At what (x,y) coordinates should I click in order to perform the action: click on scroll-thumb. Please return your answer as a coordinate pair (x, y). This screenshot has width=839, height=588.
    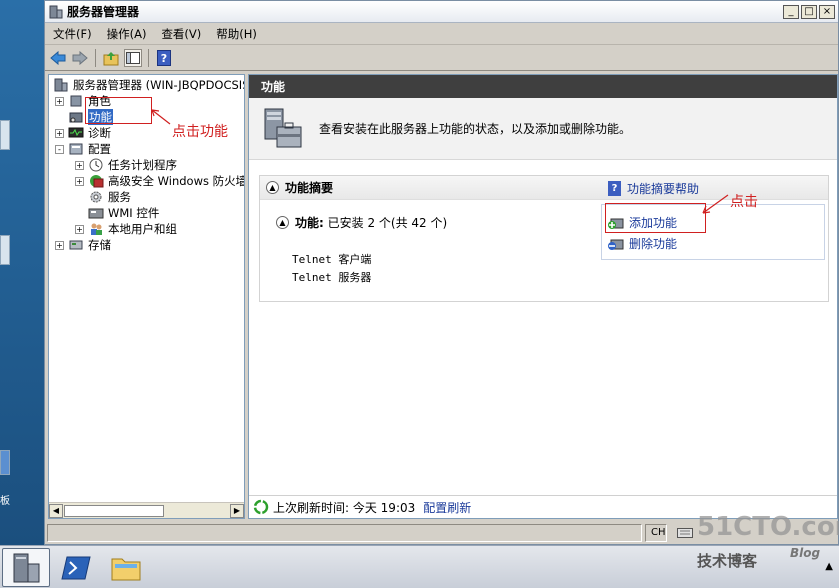
    Looking at the image, I should click on (114, 511).